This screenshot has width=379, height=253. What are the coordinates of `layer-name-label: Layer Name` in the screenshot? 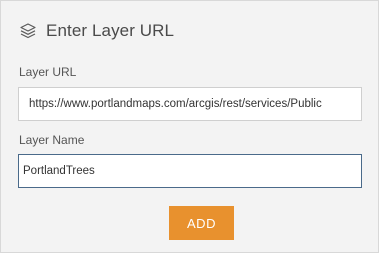 It's located at (52, 140).